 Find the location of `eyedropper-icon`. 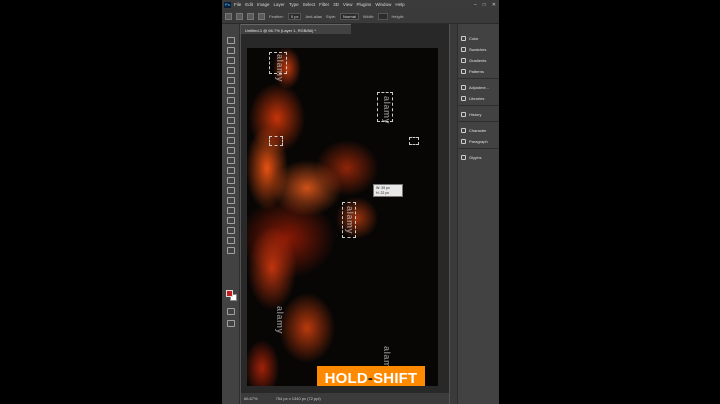

eyedropper-icon is located at coordinates (231, 100).